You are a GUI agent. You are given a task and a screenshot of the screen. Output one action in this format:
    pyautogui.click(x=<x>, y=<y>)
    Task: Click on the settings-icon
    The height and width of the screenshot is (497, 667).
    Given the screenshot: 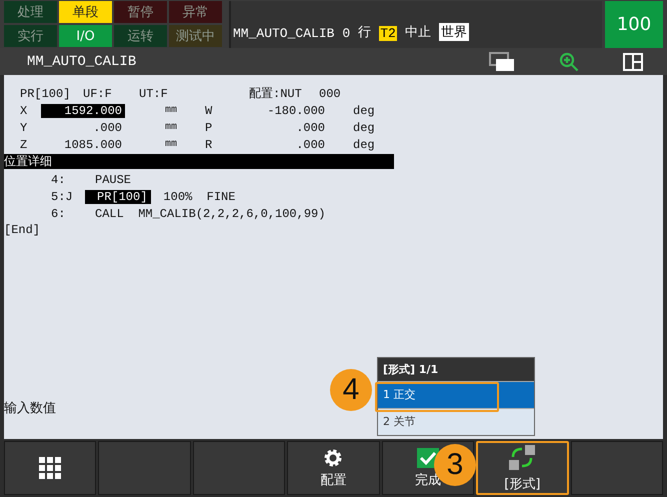 What is the action you would take?
    pyautogui.click(x=333, y=458)
    